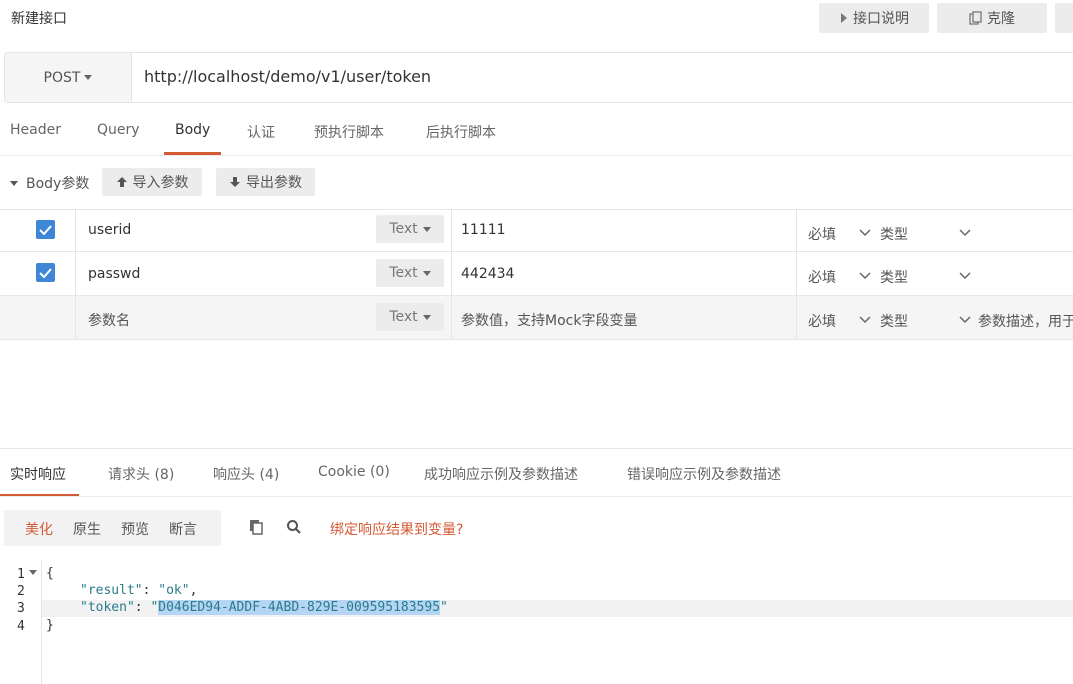  I want to click on page-title: 新建接口, so click(39, 19).